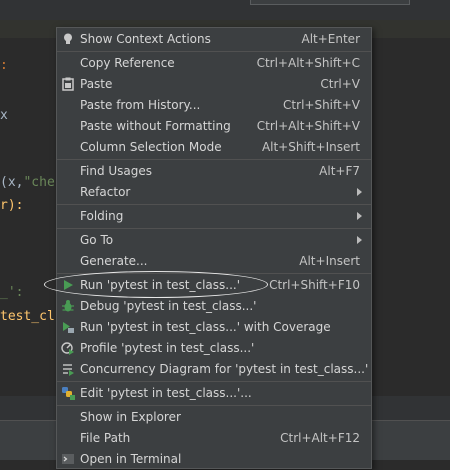  What do you see at coordinates (96, 84) in the screenshot?
I see `menu-item-label: Paste` at bounding box center [96, 84].